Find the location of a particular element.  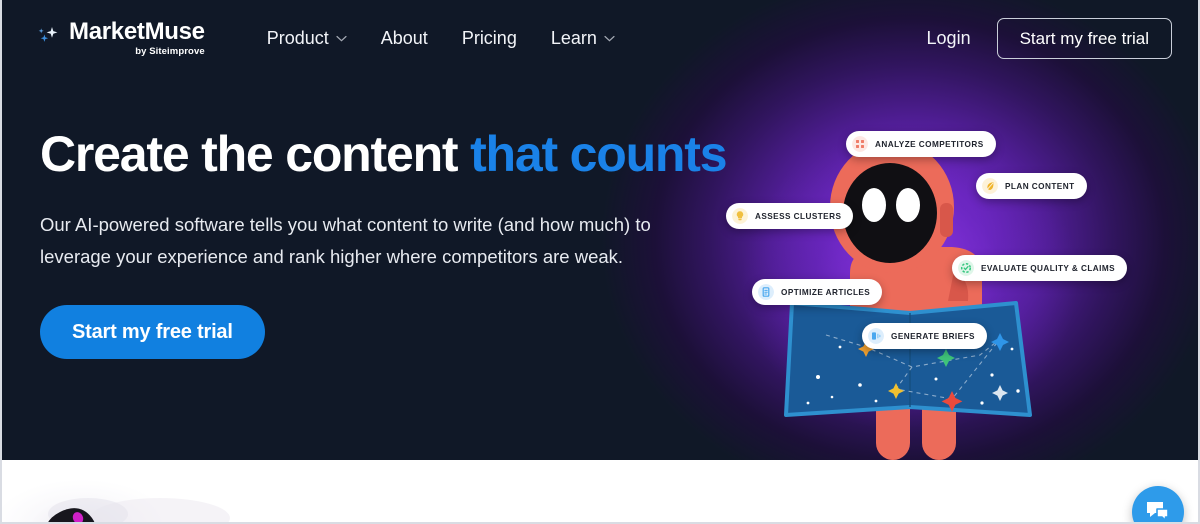

chip-label: OPTIMIZE ARTICLES is located at coordinates (826, 292).